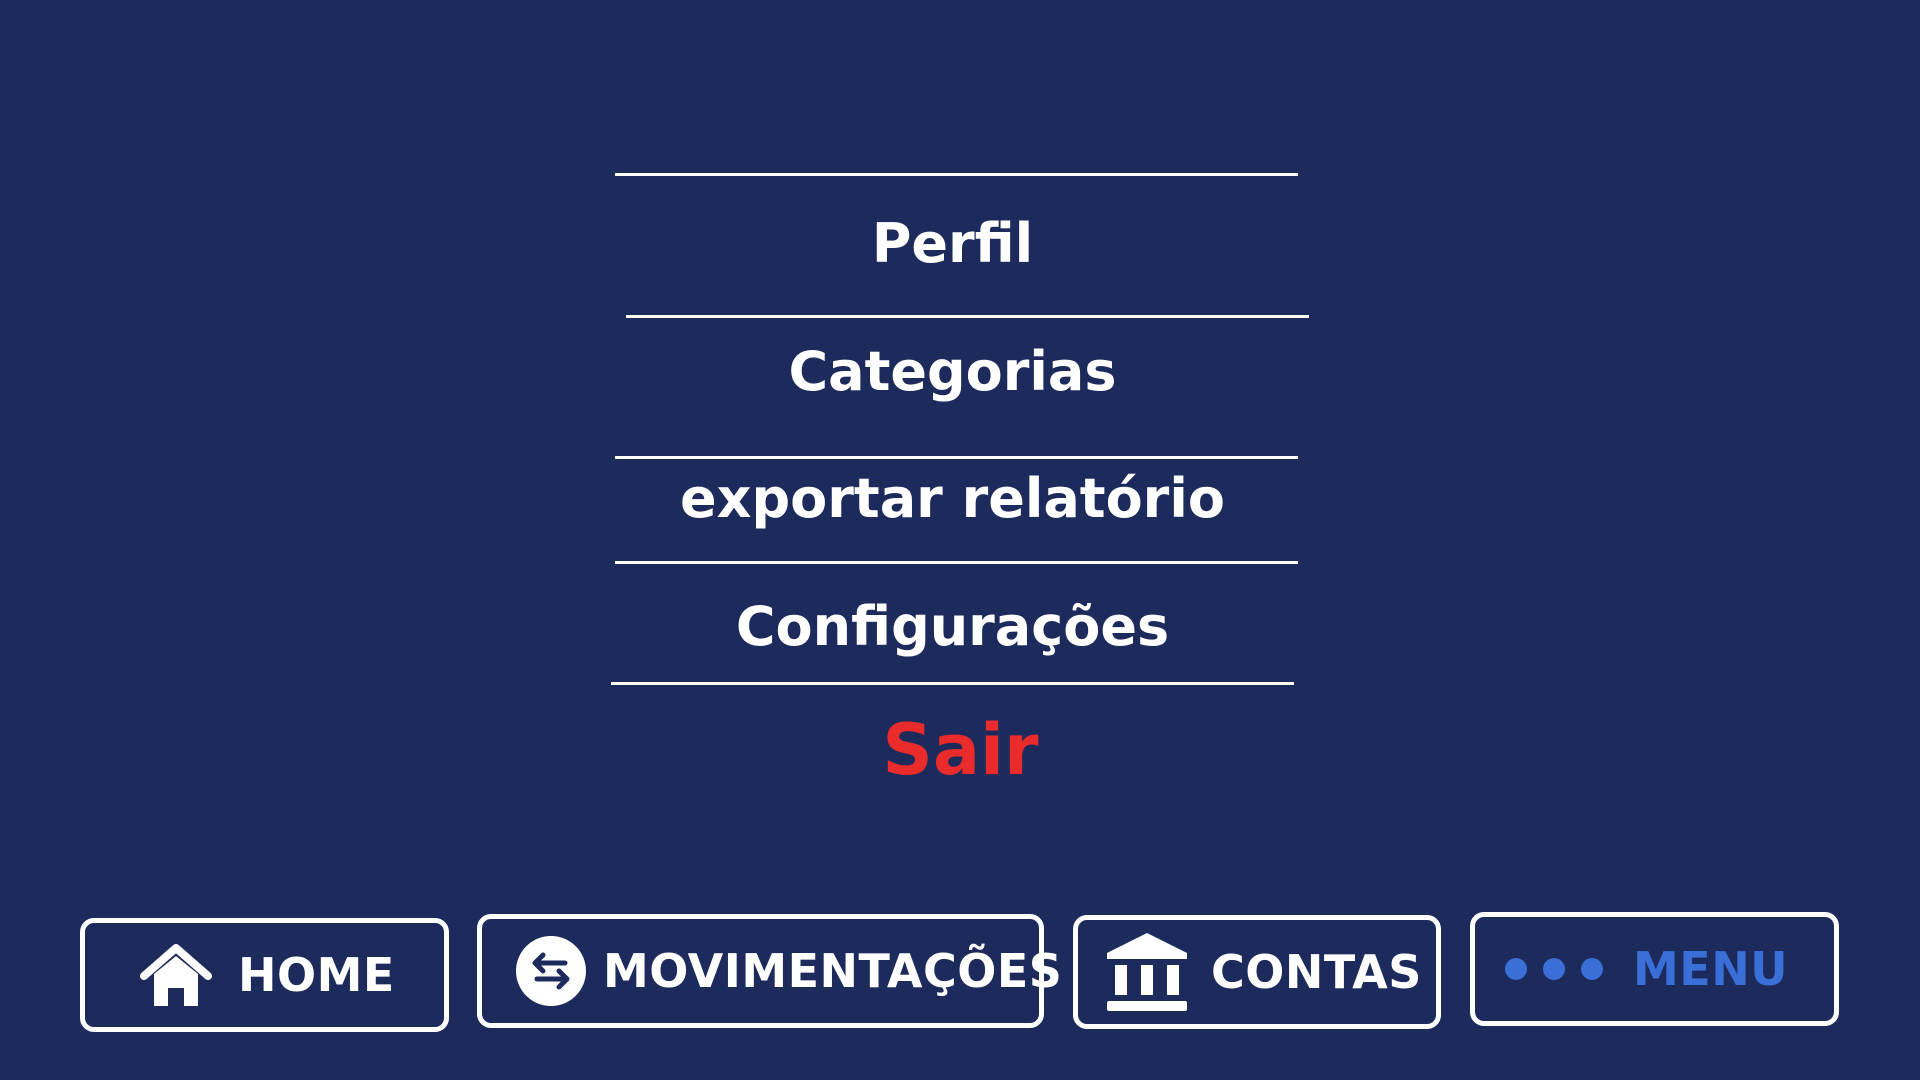  What do you see at coordinates (176, 975) in the screenshot?
I see `home-icon` at bounding box center [176, 975].